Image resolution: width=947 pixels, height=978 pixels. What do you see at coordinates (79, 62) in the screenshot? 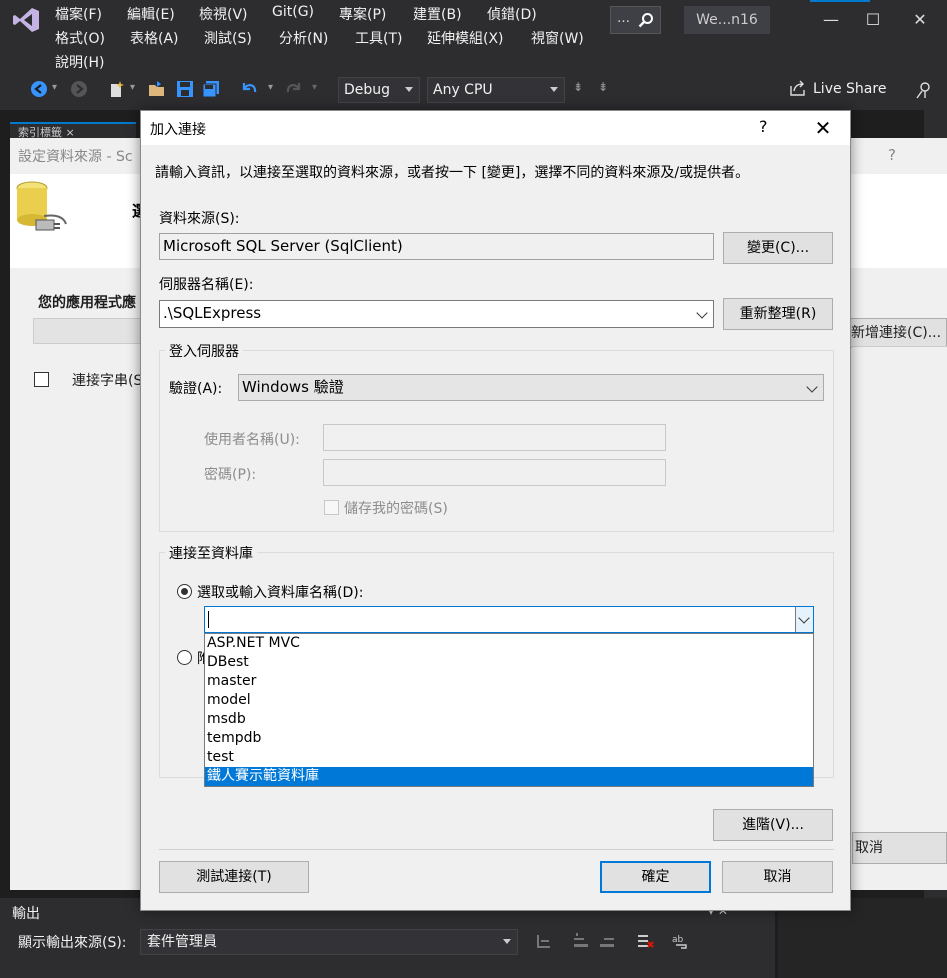
I see `menu-help: 說明(H)` at bounding box center [79, 62].